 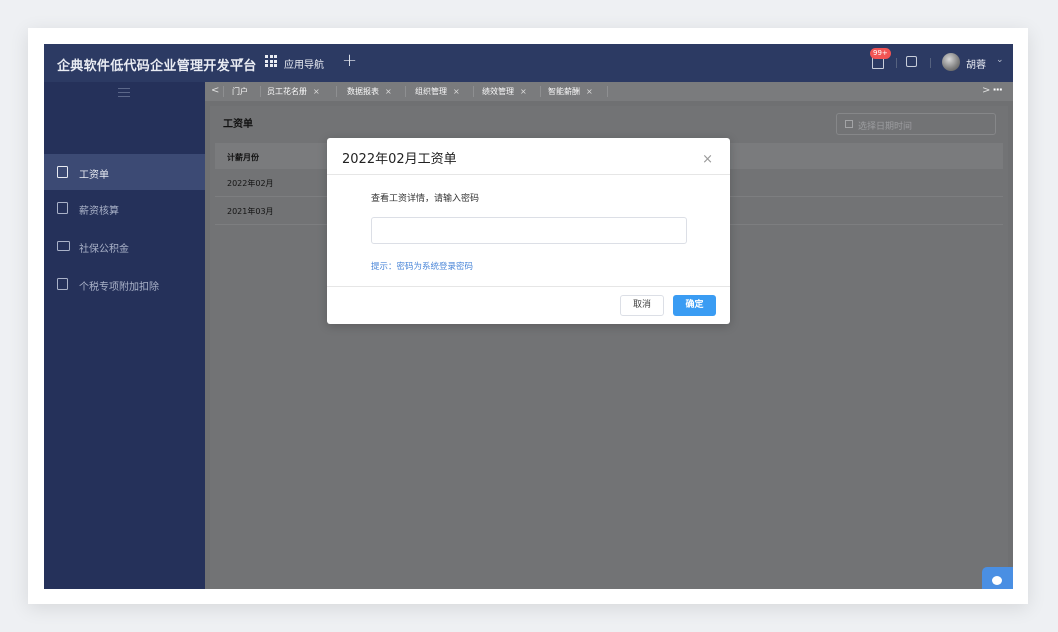 What do you see at coordinates (528, 63) in the screenshot?
I see `top-bar: 企典软件低代码企业管理开发平台 ▾ 应用导航 + 99+ 胡蓉 ⌄` at bounding box center [528, 63].